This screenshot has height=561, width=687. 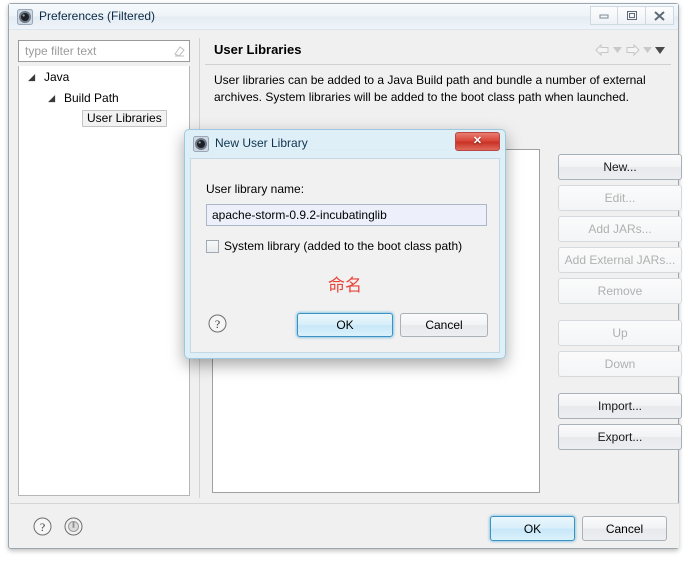 I want to click on arrow-left-icon, so click(x=602, y=50).